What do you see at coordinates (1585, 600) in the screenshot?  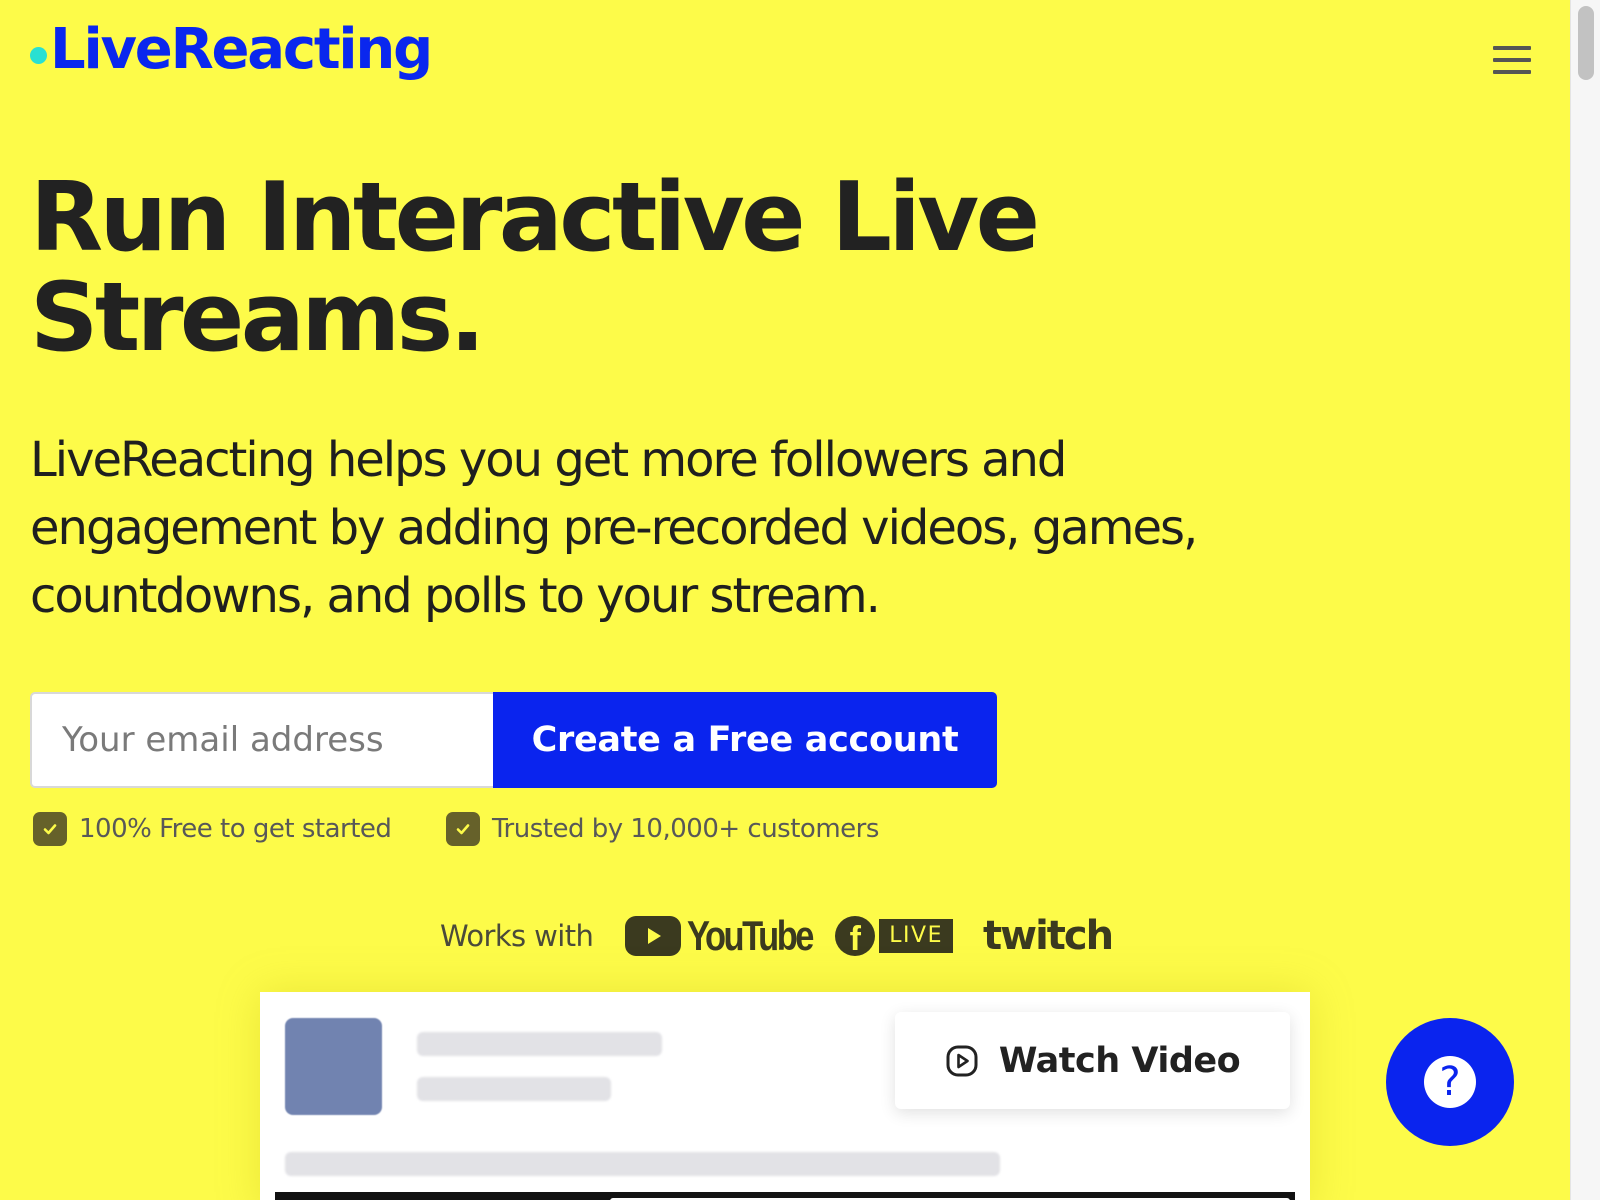 I see `scrollbar-track` at bounding box center [1585, 600].